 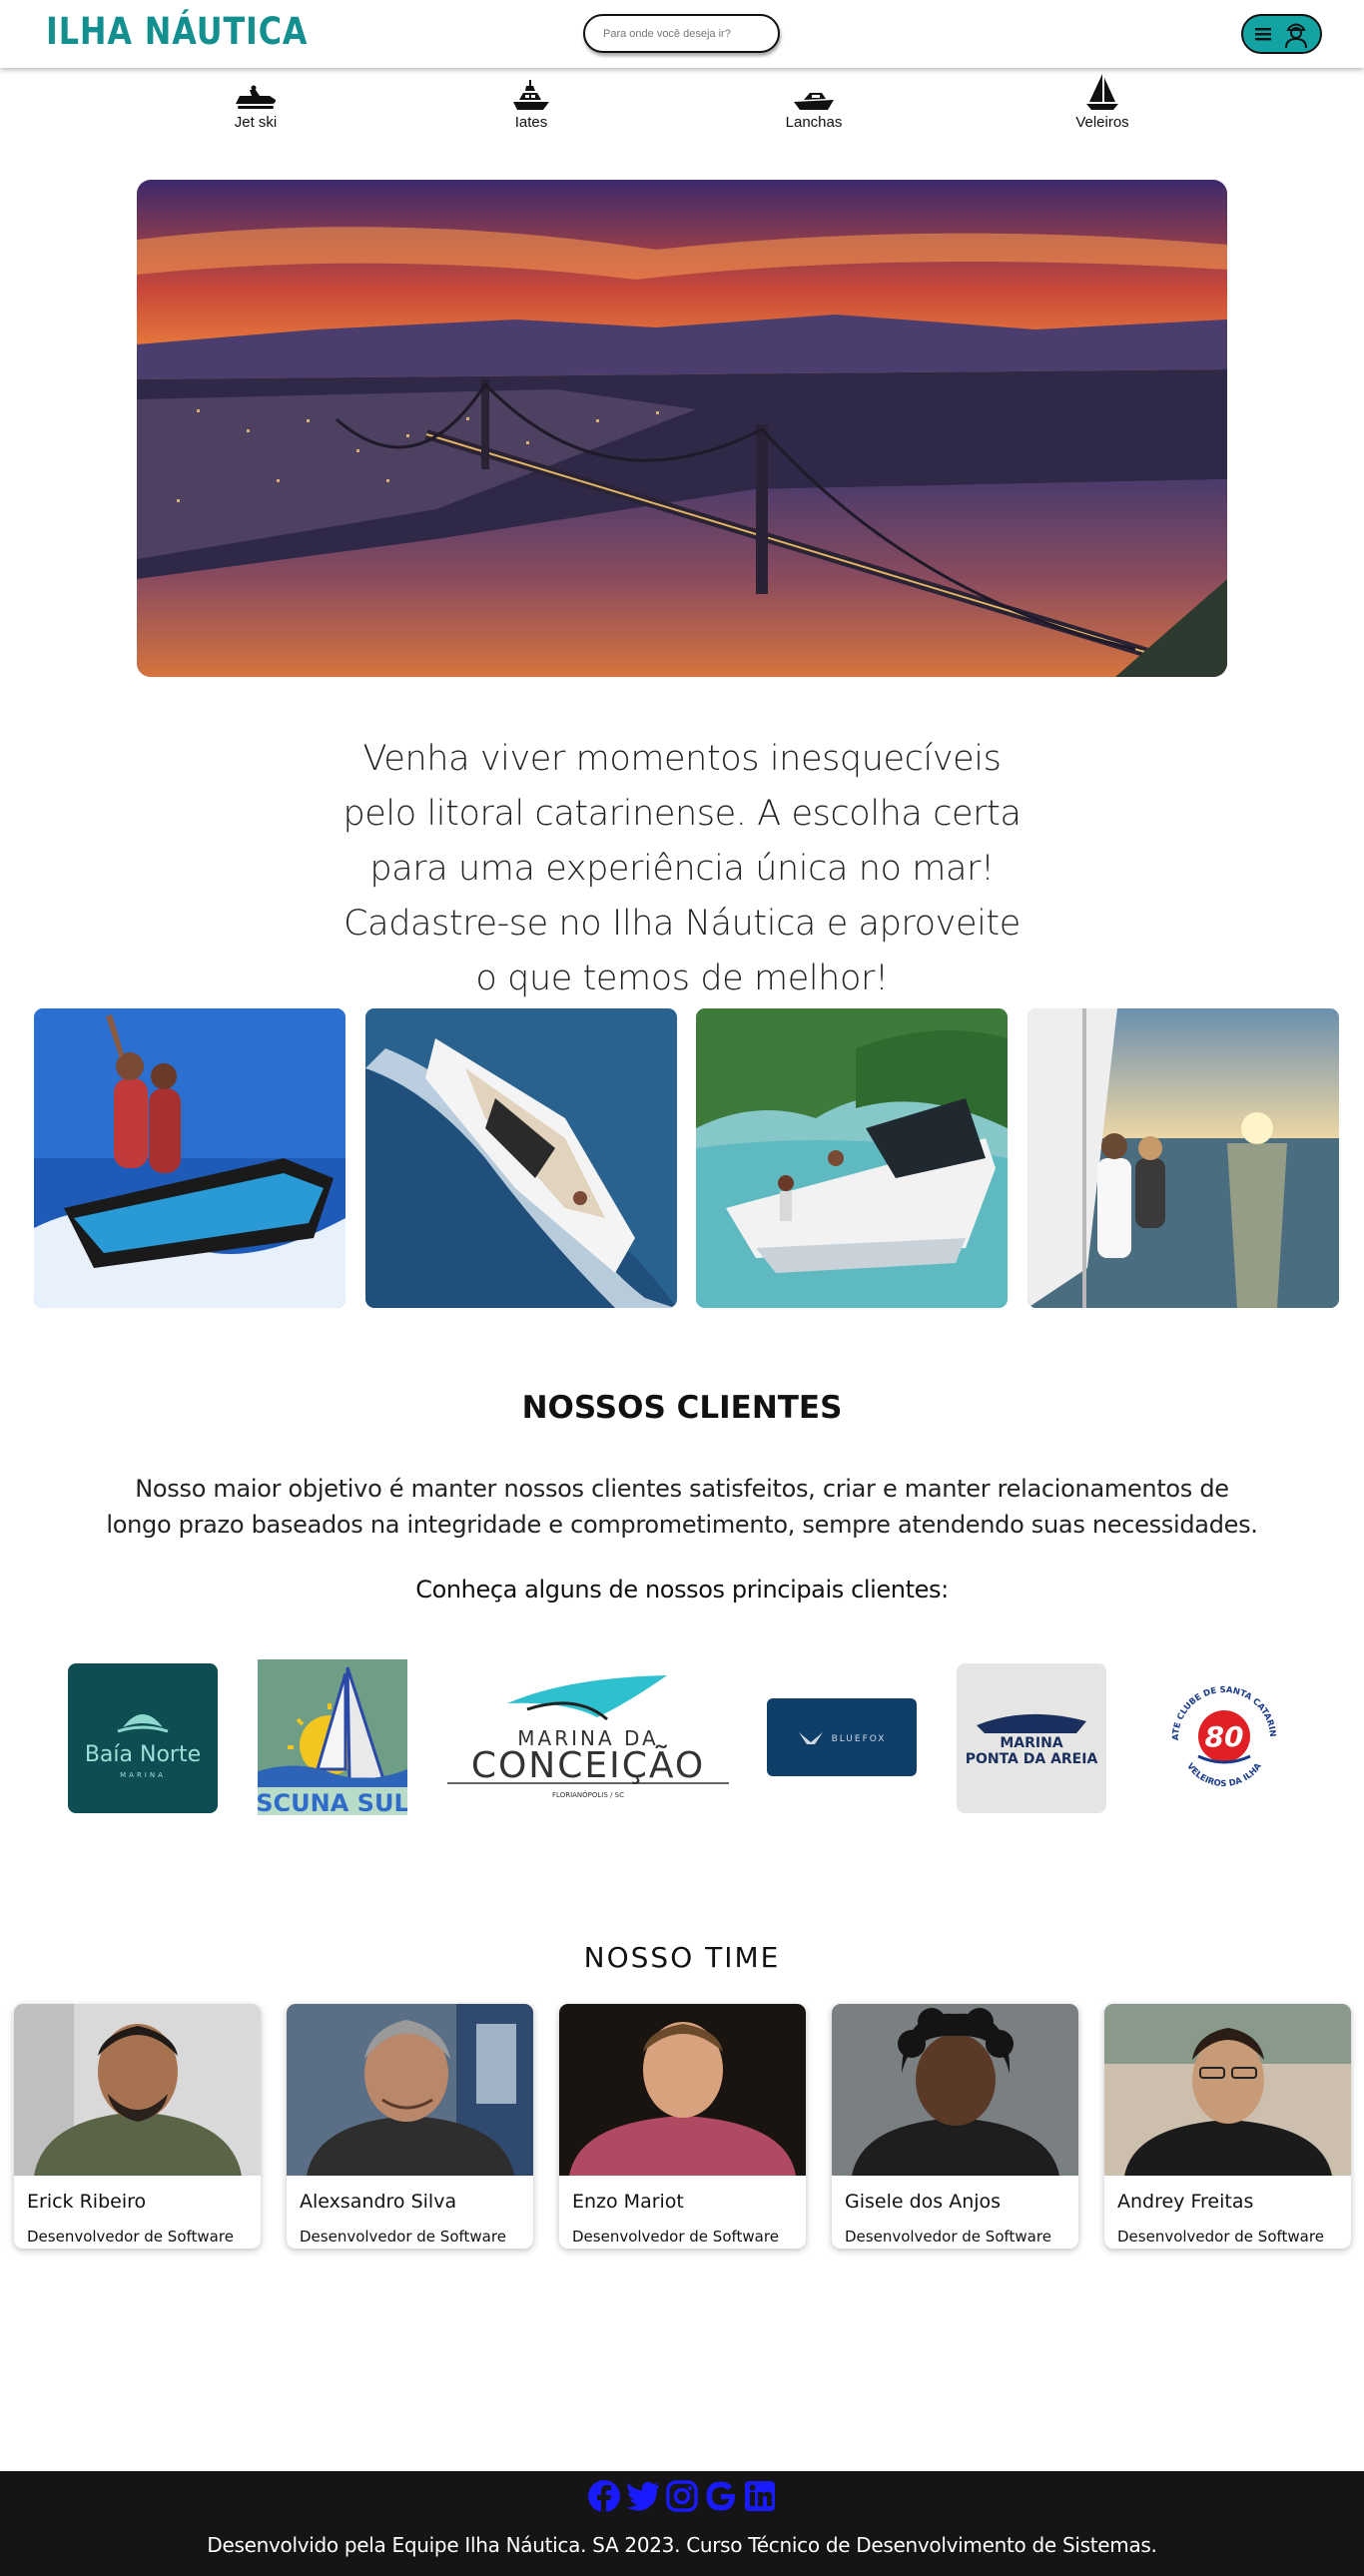 I want to click on team-member-card: Andrey Freitas Desenvolvedor de Software, so click(x=1227, y=2126).